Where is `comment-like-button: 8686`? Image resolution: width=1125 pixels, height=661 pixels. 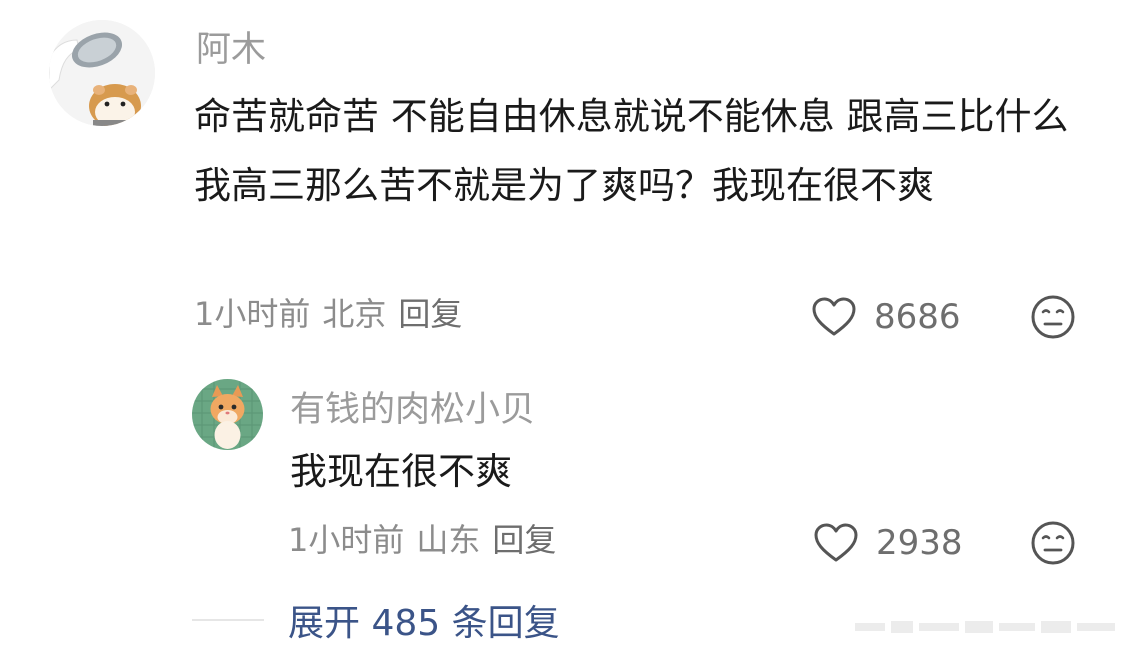
comment-like-button: 8686 is located at coordinates (885, 317).